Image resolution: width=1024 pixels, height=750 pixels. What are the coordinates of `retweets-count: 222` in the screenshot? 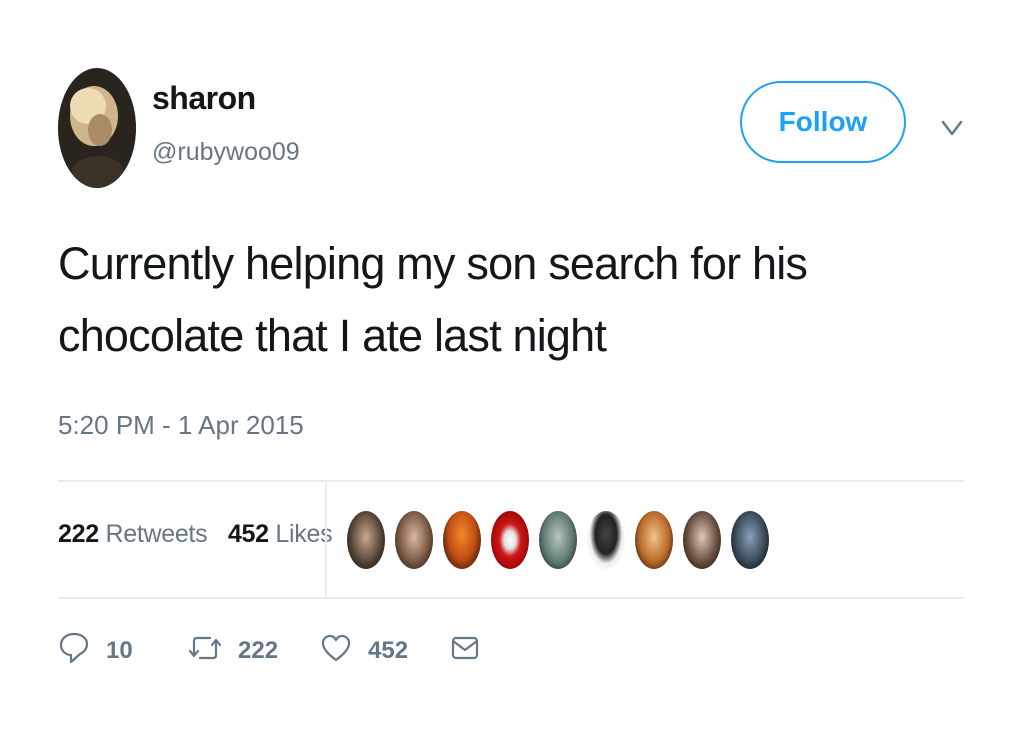 It's located at (78, 534).